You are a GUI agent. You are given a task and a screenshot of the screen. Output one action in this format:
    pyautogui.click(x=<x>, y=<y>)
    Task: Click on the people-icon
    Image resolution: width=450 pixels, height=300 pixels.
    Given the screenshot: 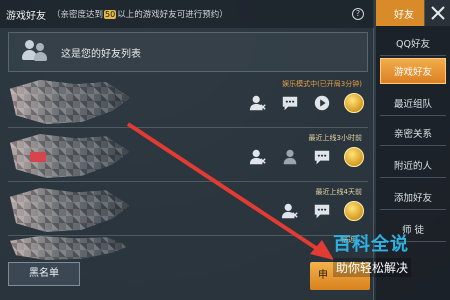 What is the action you would take?
    pyautogui.click(x=36, y=52)
    